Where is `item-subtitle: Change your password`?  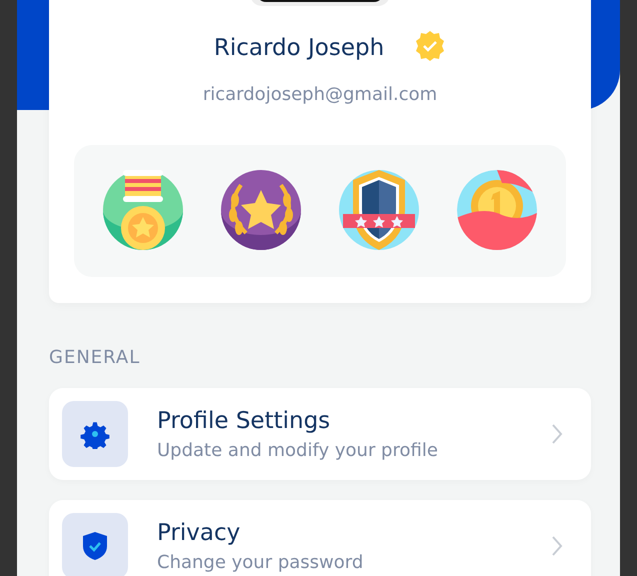 item-subtitle: Change your password is located at coordinates (260, 562).